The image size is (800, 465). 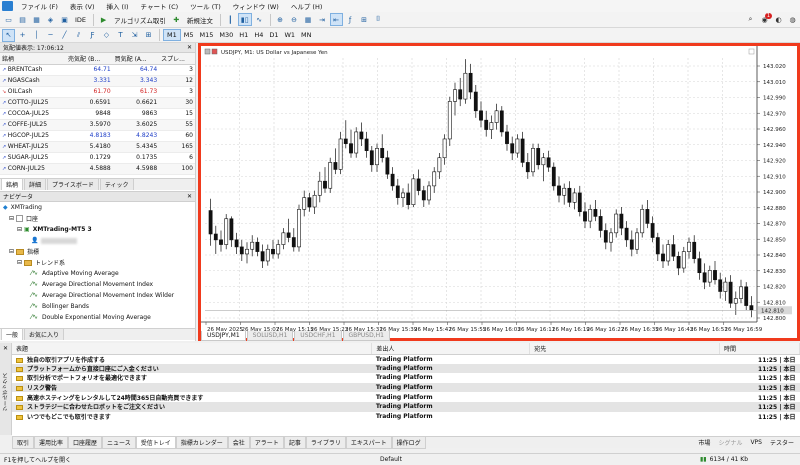 I want to click on arrows-icon: ⇲, so click(x=134, y=35).